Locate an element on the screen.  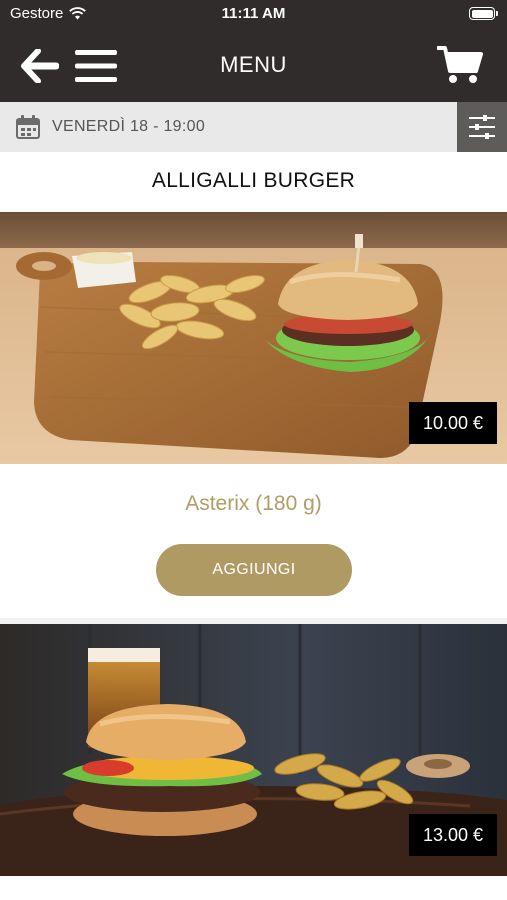
cart-button is located at coordinates (460, 65).